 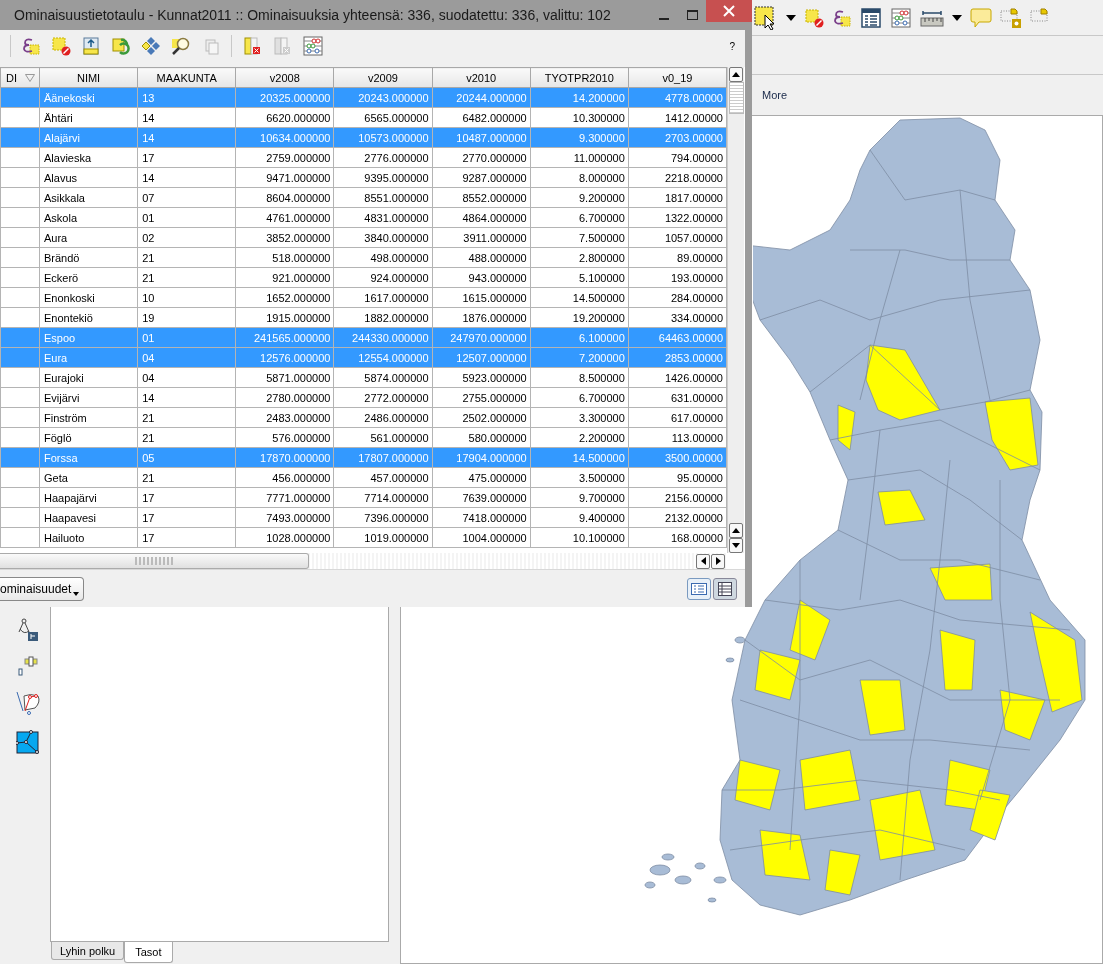 What do you see at coordinates (88, 497) in the screenshot?
I see `table-cell: Haapajärvi` at bounding box center [88, 497].